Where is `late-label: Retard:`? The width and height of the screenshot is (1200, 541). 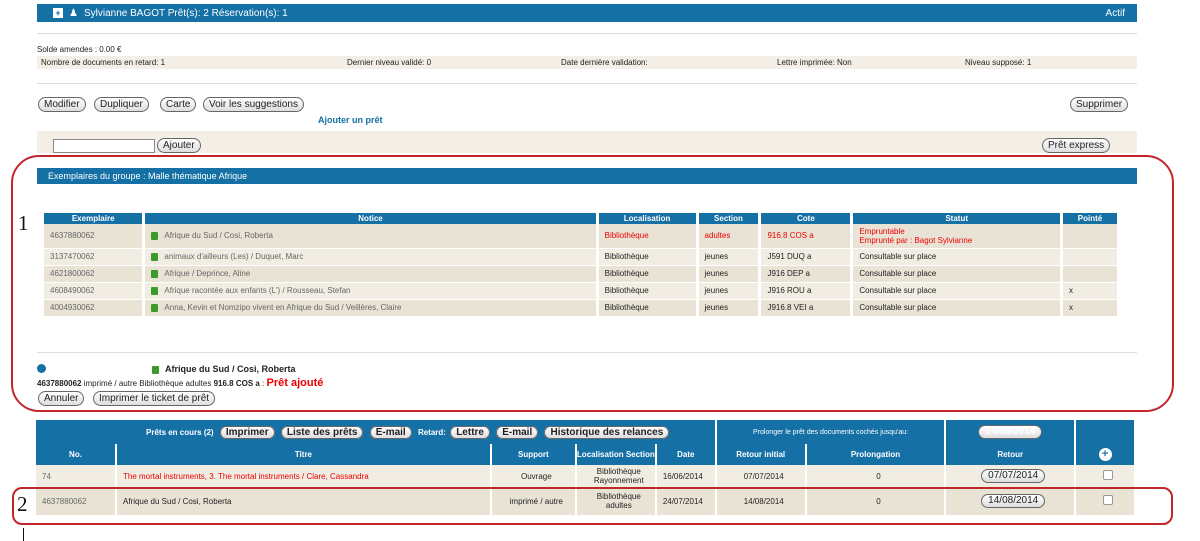
late-label: Retard: is located at coordinates (431, 432).